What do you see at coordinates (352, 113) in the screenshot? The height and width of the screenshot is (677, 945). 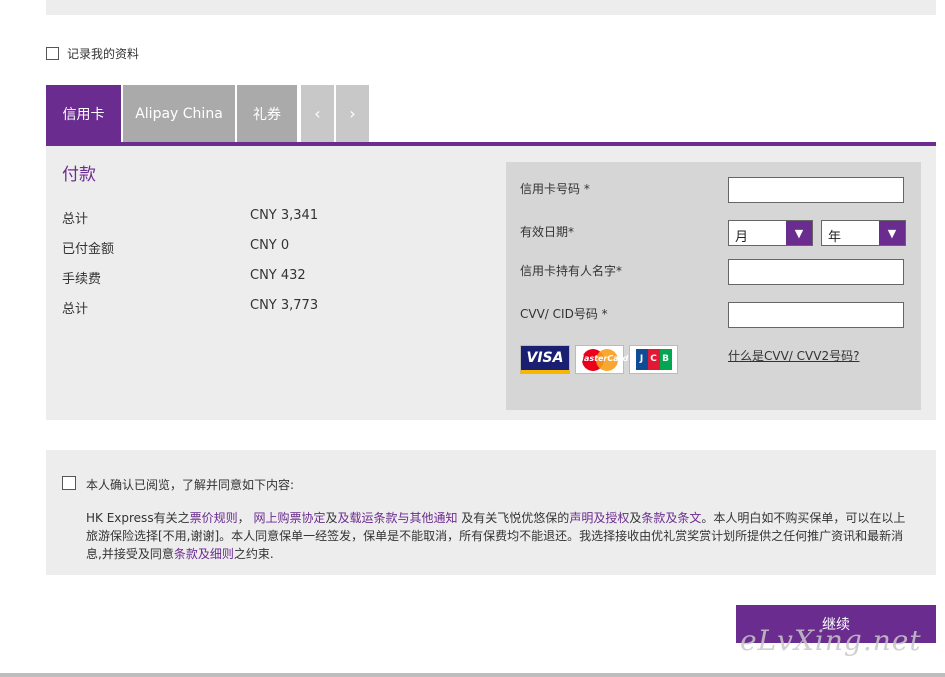 I see `tabs-next-button: ›` at bounding box center [352, 113].